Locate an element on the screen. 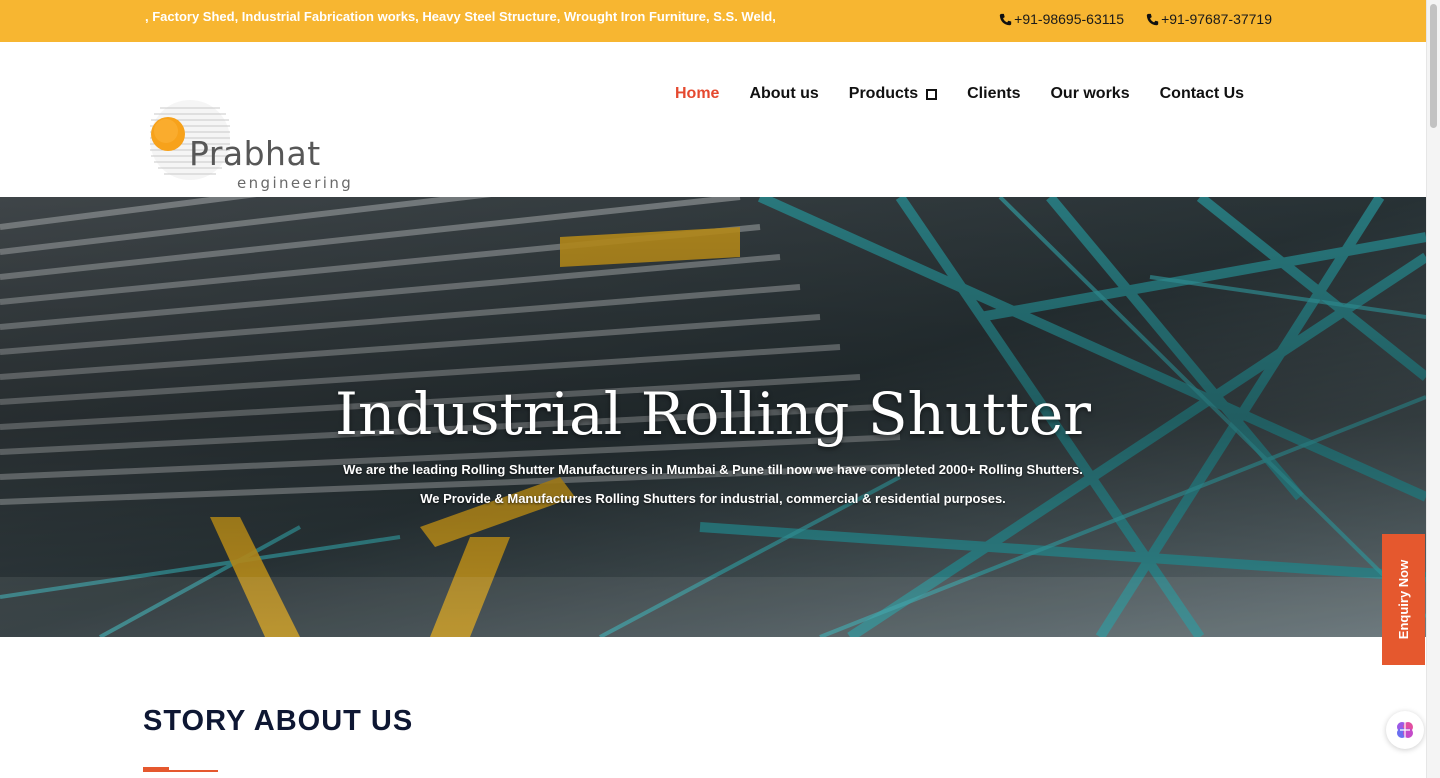 The image size is (1440, 778). phone-link-2: +91-97687-37719 is located at coordinates (1209, 19).